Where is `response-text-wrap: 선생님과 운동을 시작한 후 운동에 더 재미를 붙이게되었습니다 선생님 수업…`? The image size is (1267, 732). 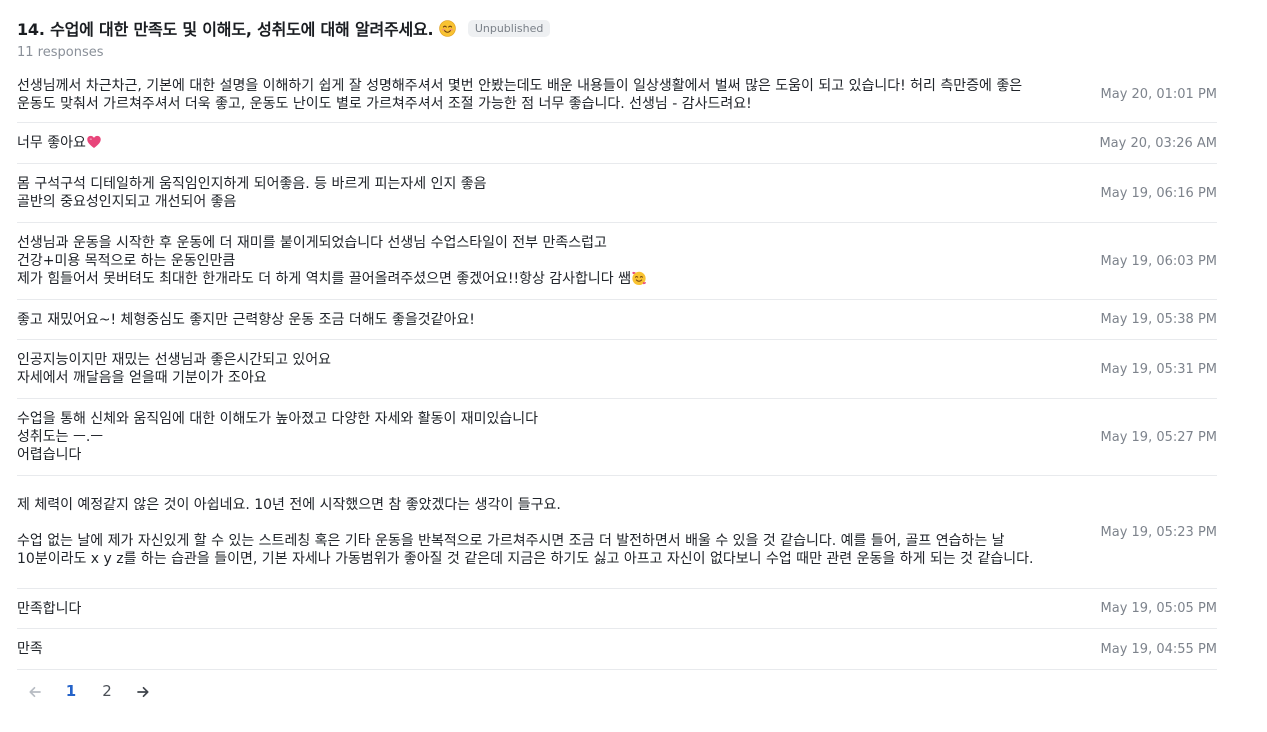 response-text-wrap: 선생님과 운동을 시작한 후 운동에 더 재미를 붙이게되었습니다 선생님 수업… is located at coordinates (547, 261).